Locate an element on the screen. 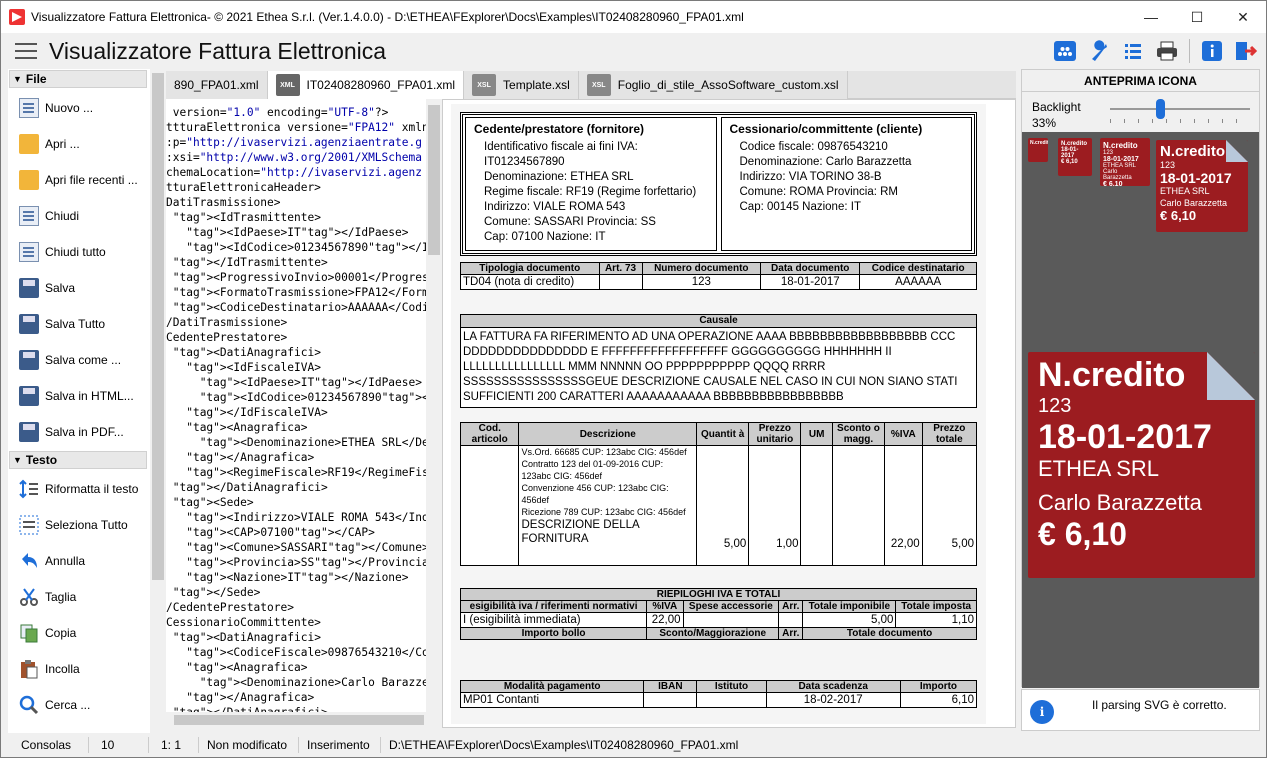 This screenshot has width=1267, height=758. menu-paste: Incolla is located at coordinates (79, 669).